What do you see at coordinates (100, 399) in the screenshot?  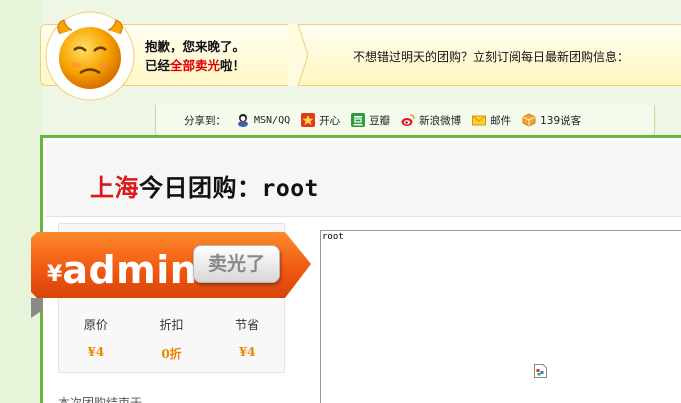 I see `deal-ended-text: 本次团购结束于` at bounding box center [100, 399].